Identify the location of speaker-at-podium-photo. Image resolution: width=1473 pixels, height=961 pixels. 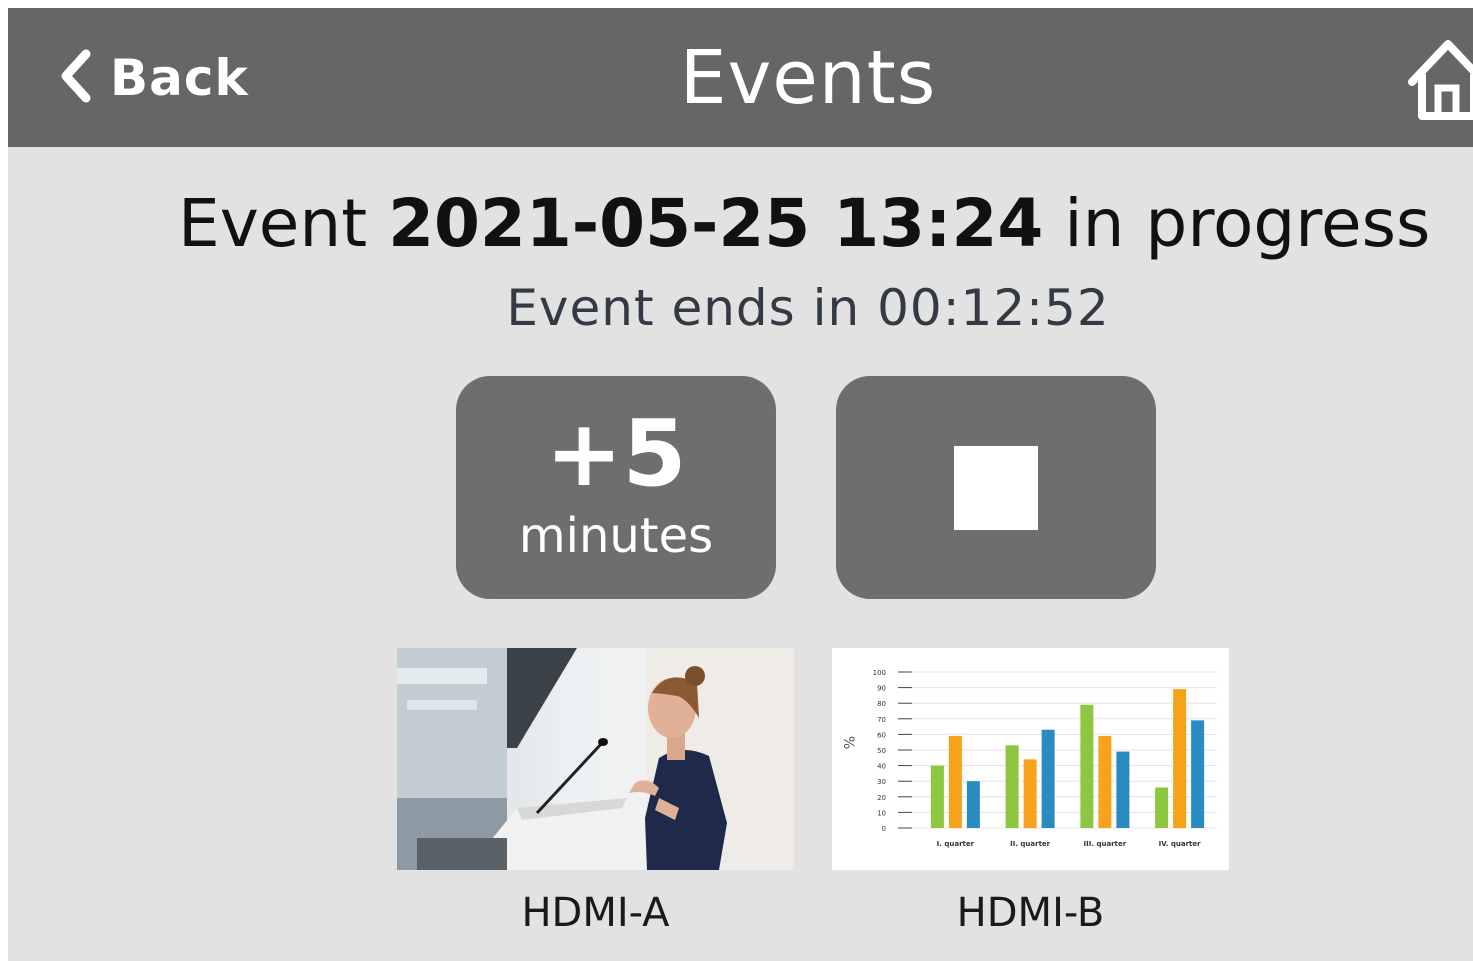
(595, 759).